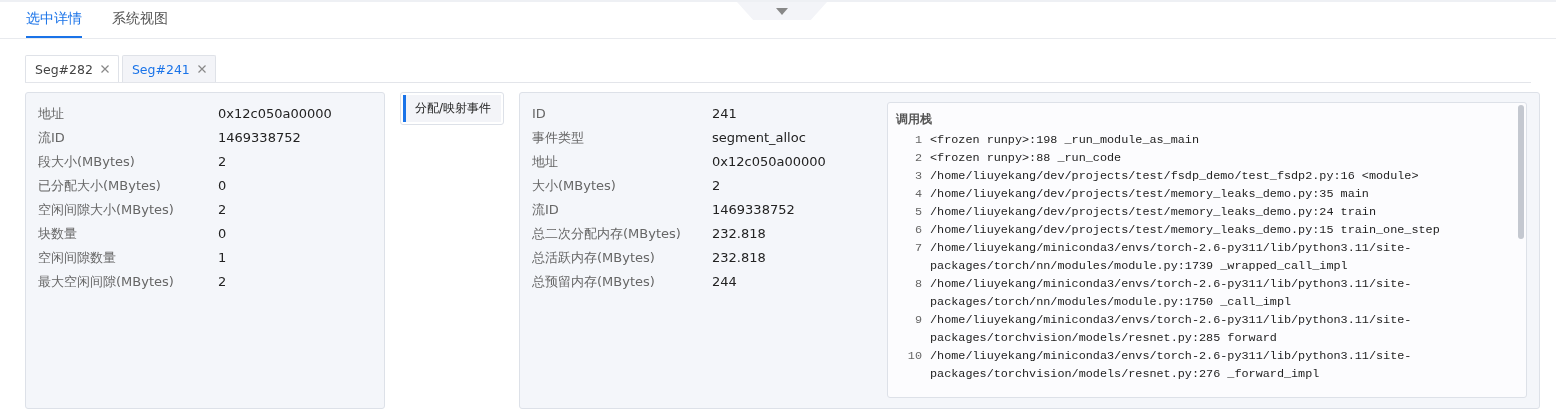 The image size is (1556, 420). Describe the element at coordinates (1521, 172) in the screenshot. I see `scrollbar-thumb` at that location.